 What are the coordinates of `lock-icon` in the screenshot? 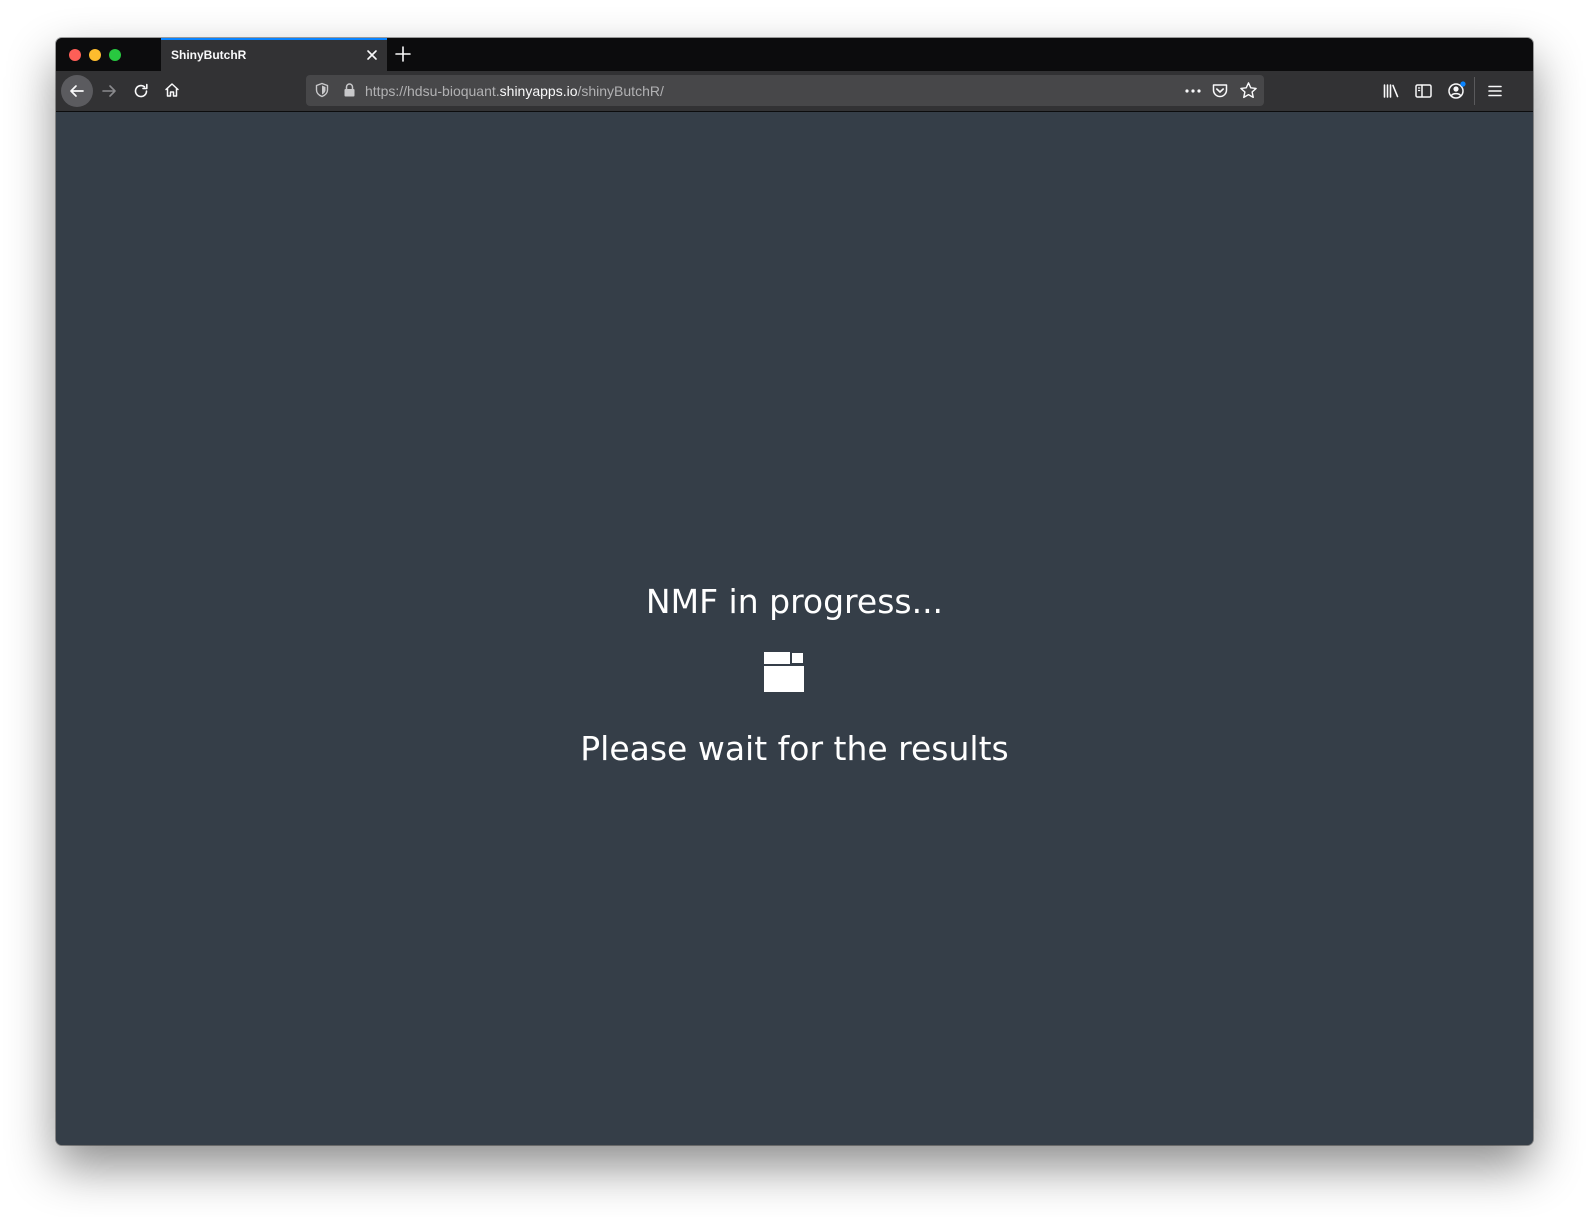 It's located at (349, 90).